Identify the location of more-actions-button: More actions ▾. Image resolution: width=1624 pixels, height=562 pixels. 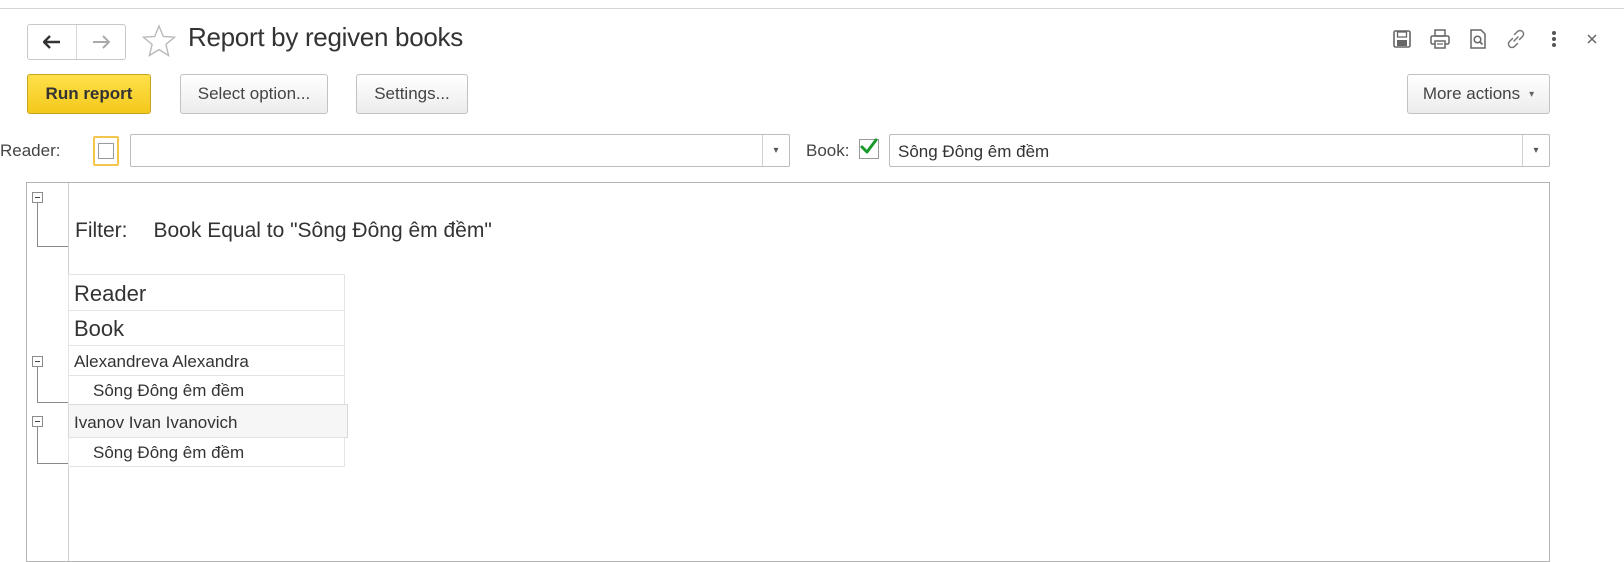
(1478, 94).